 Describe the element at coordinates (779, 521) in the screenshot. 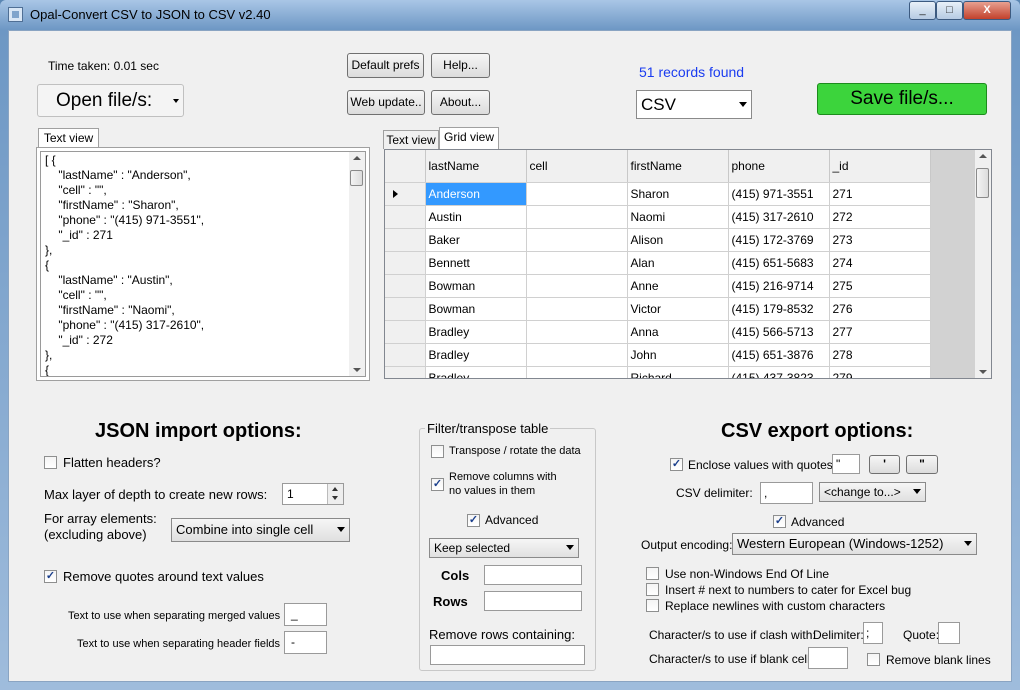

I see `csv-advanced-checkbox: ✓` at that location.